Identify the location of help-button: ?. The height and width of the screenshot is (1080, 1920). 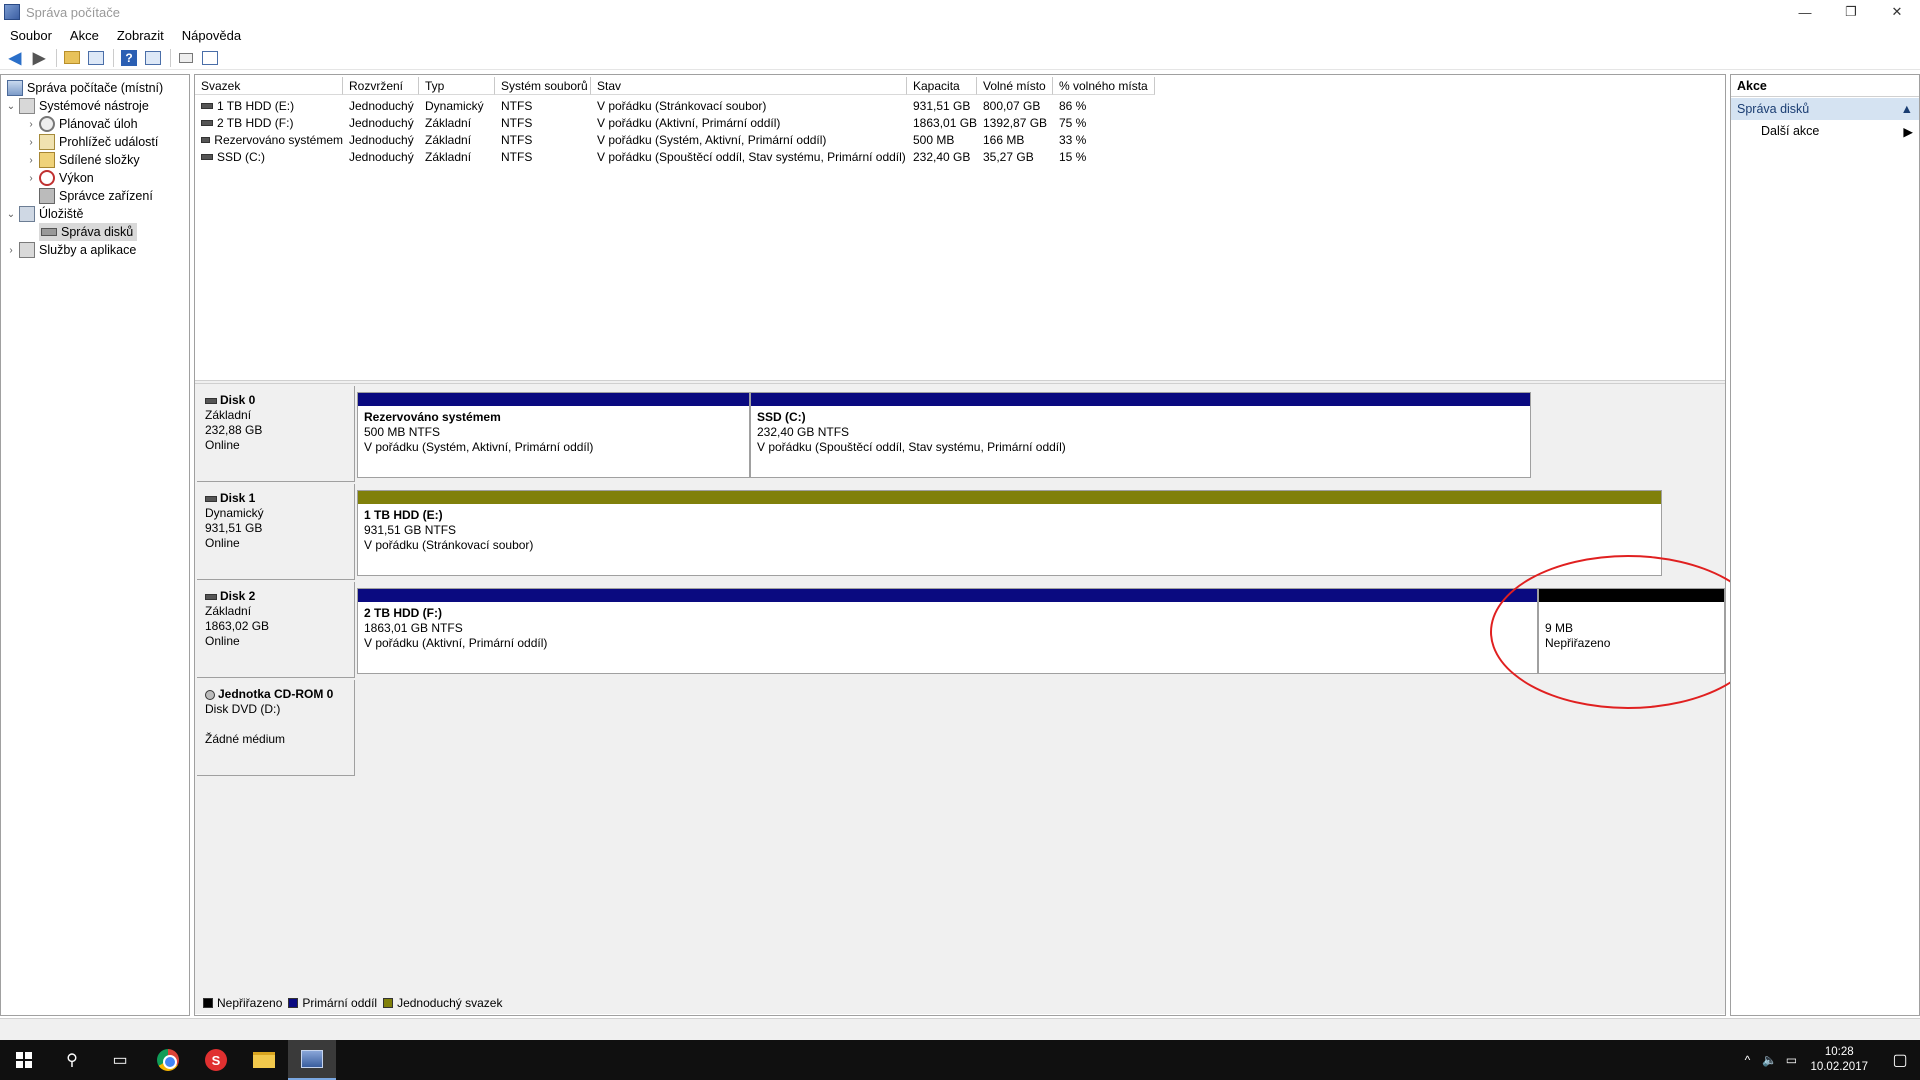
(129, 58).